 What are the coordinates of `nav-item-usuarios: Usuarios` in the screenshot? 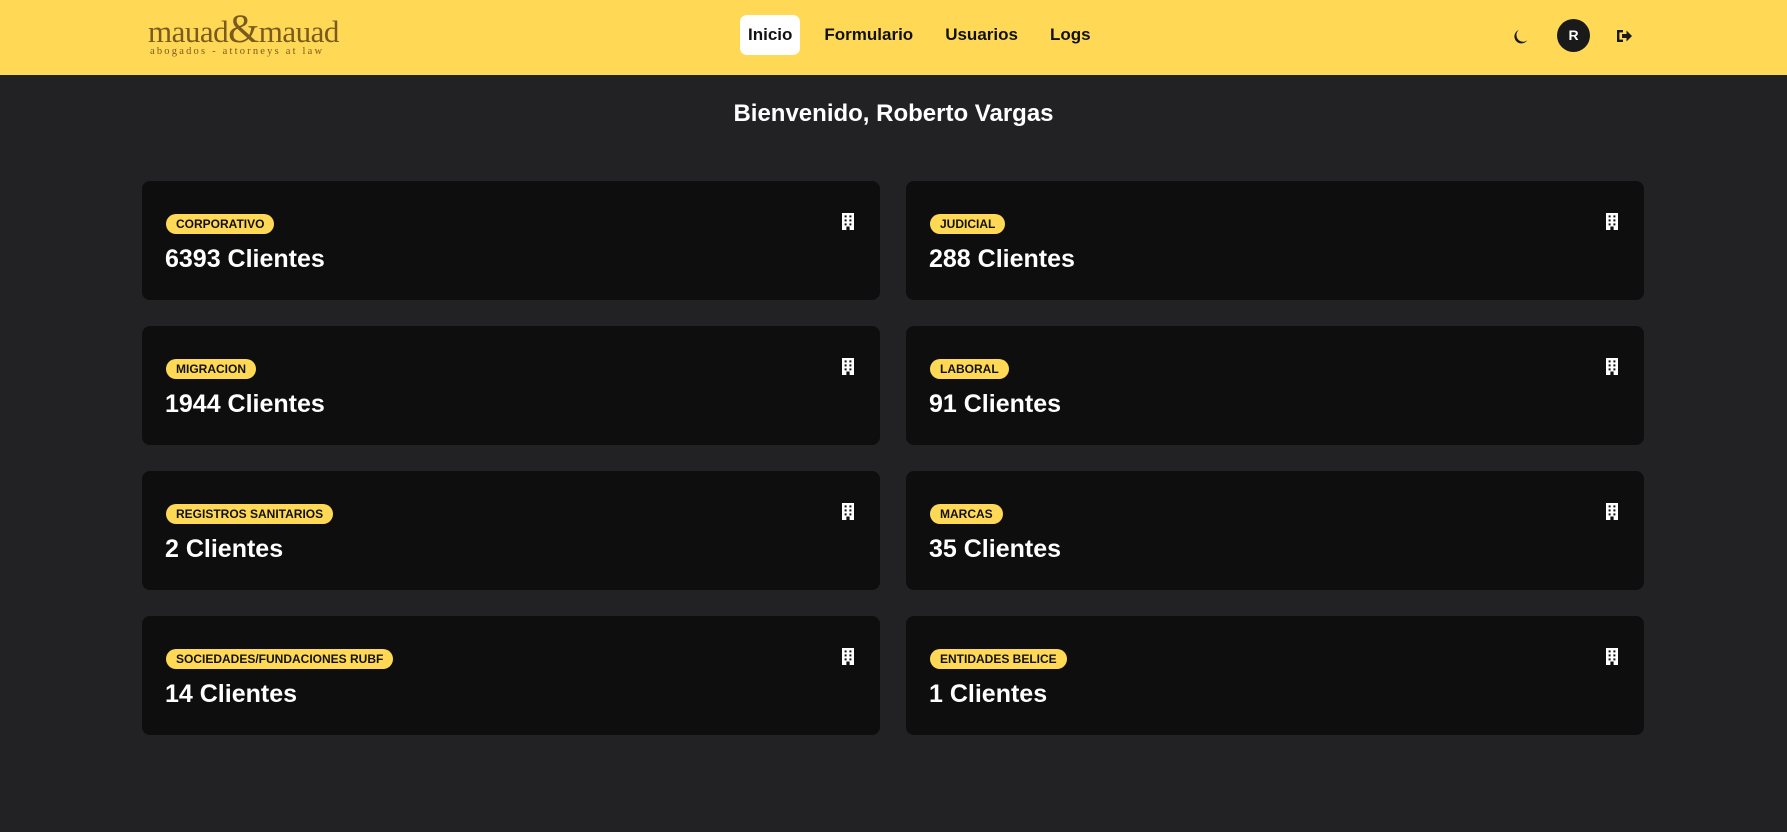 It's located at (981, 35).